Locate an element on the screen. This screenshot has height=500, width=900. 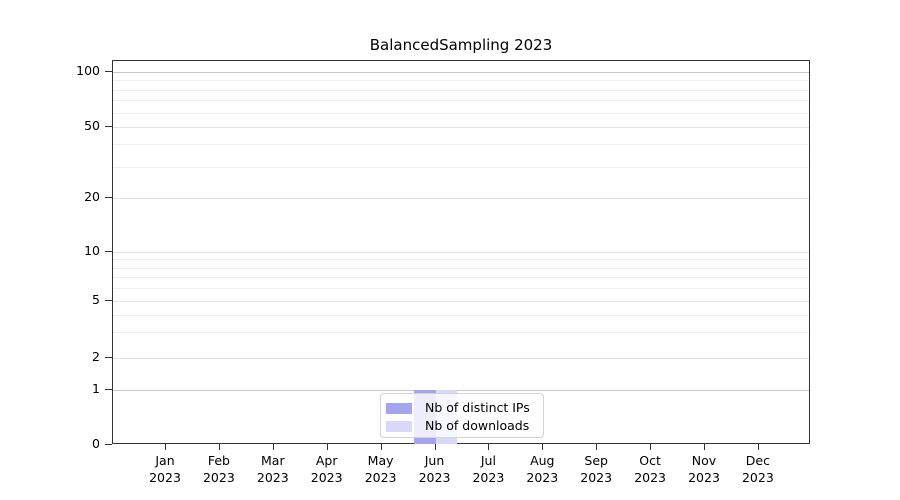
x-tick-label: Dec 2023 is located at coordinates (758, 469).